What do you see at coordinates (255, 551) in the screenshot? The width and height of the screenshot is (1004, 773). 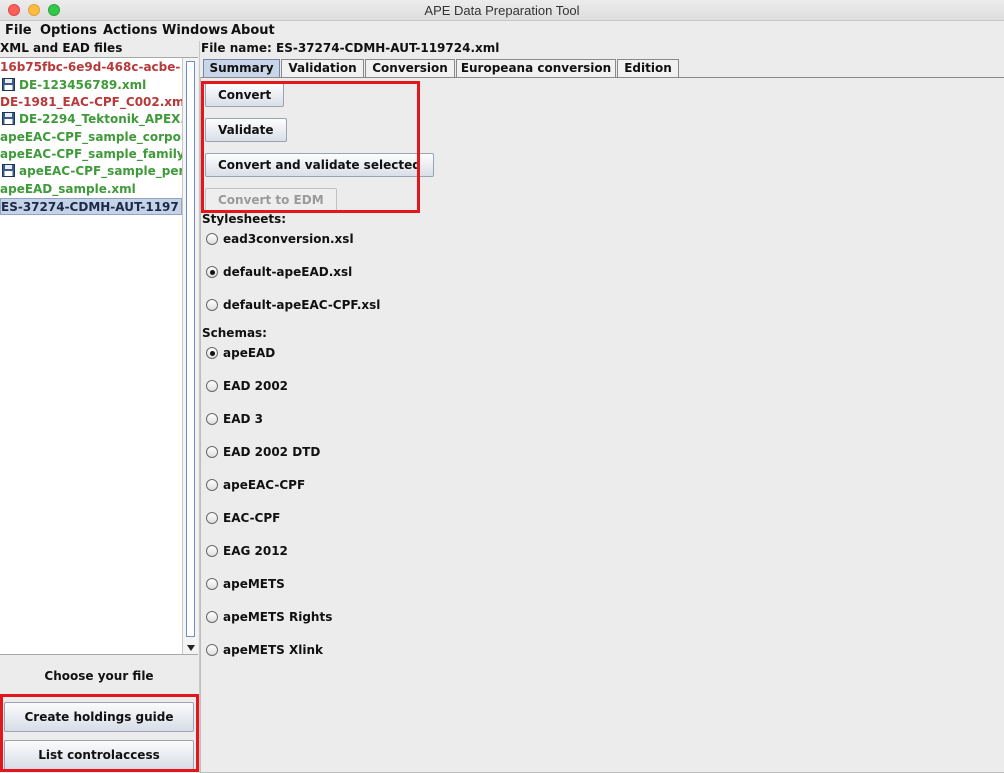 I see `option-label: EAG 2012` at bounding box center [255, 551].